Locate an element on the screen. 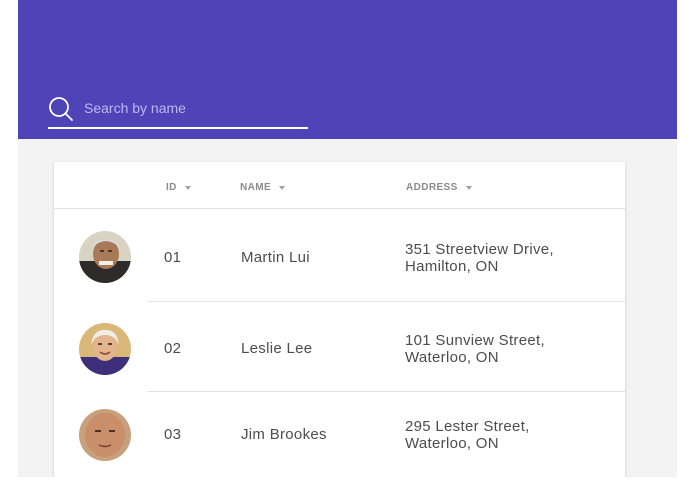  column-header-address-label: ADDRESS is located at coordinates (432, 187).